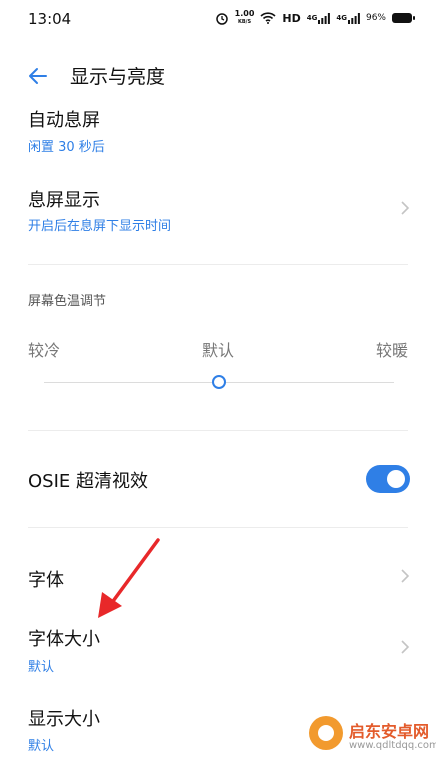 This screenshot has height=758, width=436. I want to click on signal-1-label: 4G, so click(312, 18).